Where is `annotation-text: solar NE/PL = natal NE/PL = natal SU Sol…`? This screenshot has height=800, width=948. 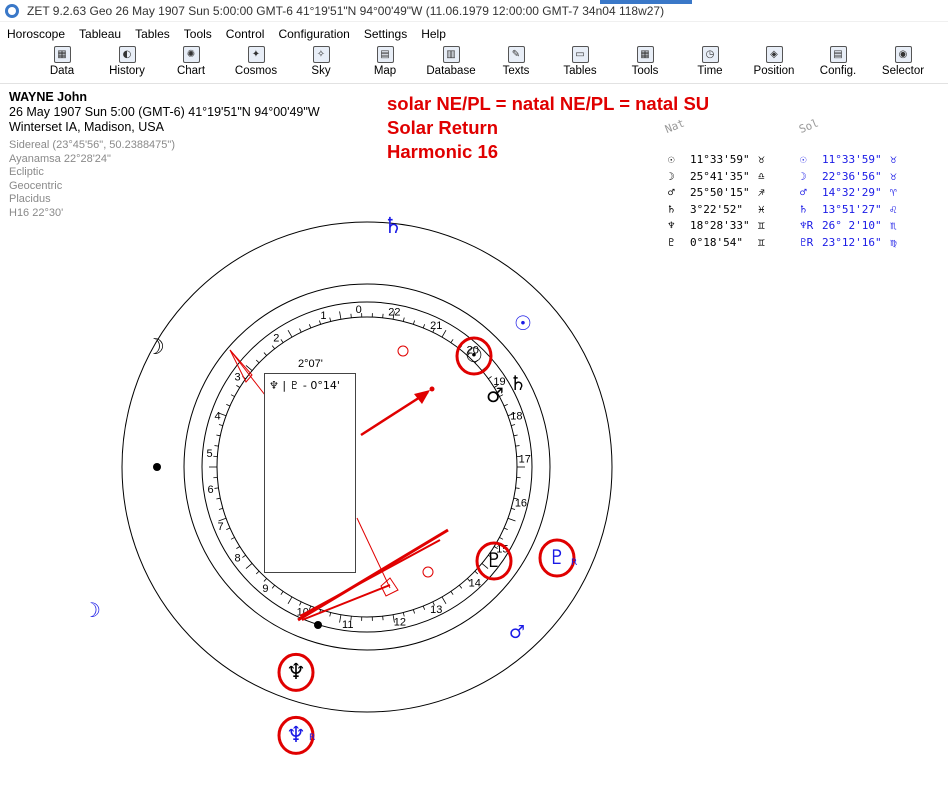 annotation-text: solar NE/PL = natal NE/PL = natal SU Sol… is located at coordinates (548, 128).